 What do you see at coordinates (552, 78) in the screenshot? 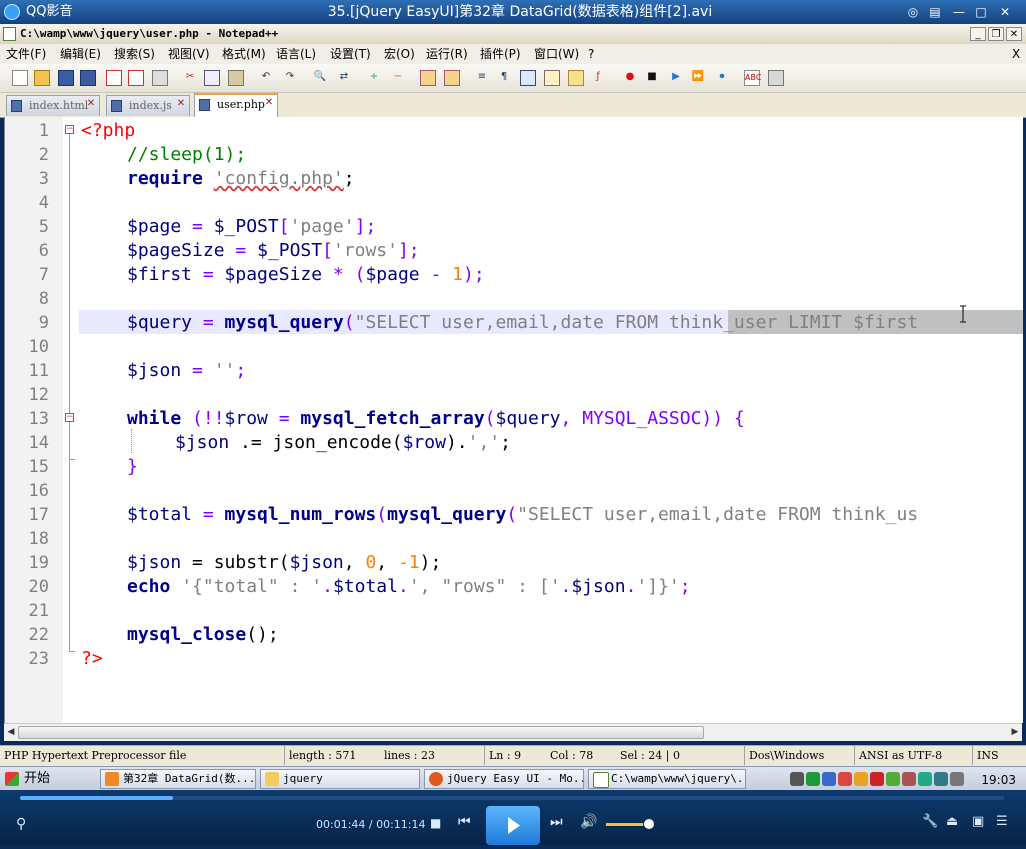
I see `udl-icon` at bounding box center [552, 78].